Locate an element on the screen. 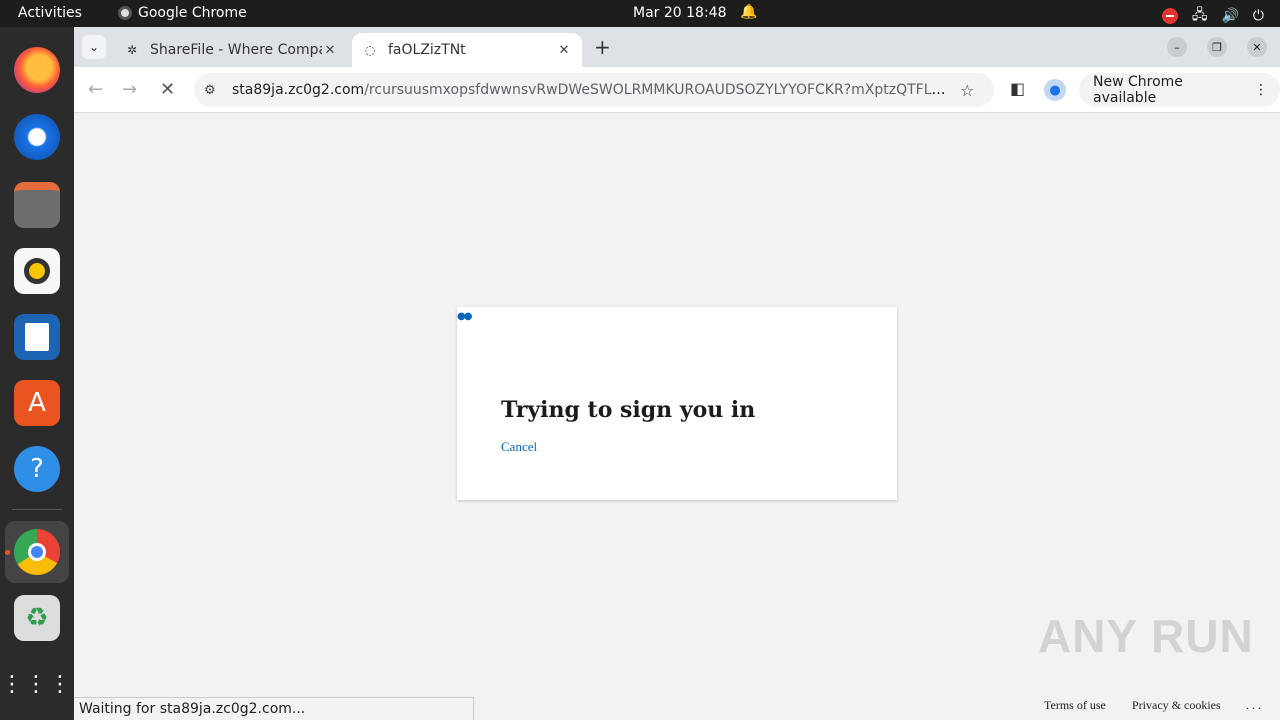  running-indicator is located at coordinates (7, 552).